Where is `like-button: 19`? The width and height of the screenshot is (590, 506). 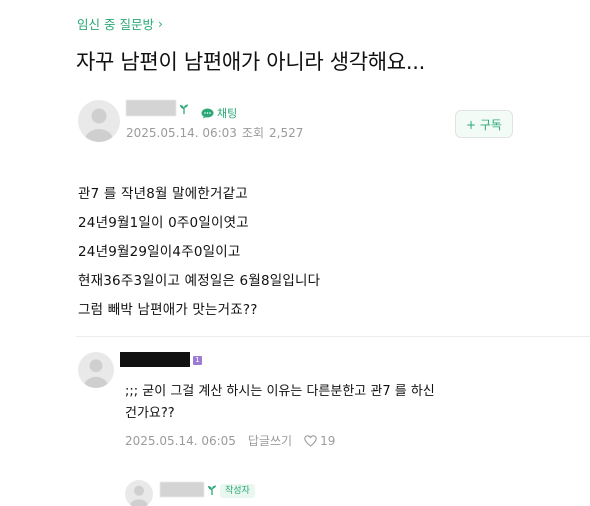
like-button: 19 is located at coordinates (319, 441).